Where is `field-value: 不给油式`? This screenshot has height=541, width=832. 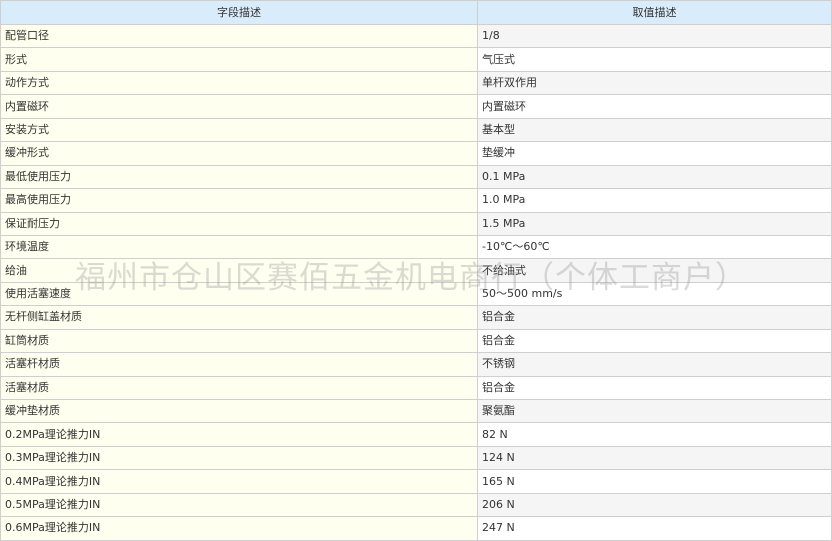 field-value: 不给油式 is located at coordinates (654, 270).